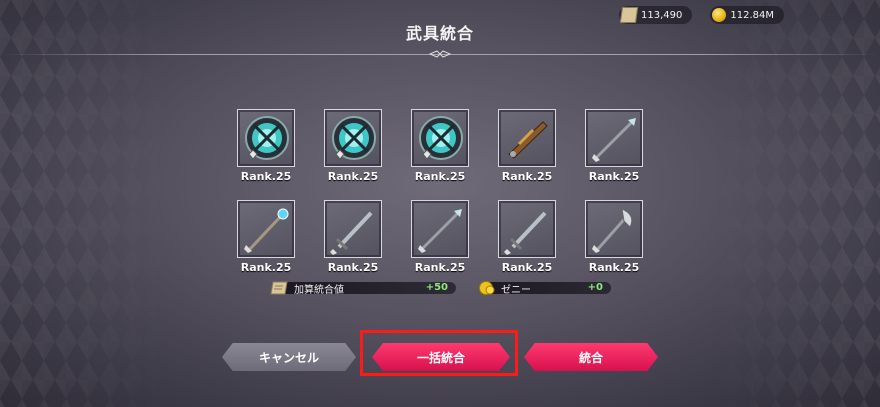  I want to click on axe-icon, so click(612, 230).